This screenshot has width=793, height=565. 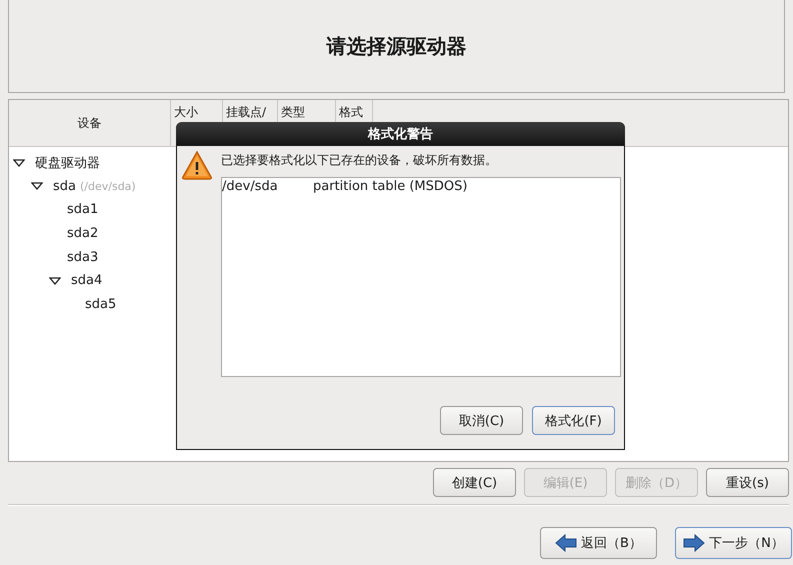 I want to click on right-arrow-icon, so click(x=694, y=543).